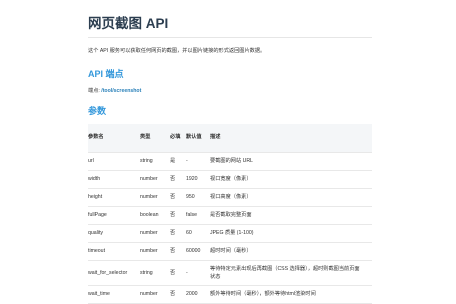 The image size is (456, 304). What do you see at coordinates (198, 179) in the screenshot?
I see `param-default: 1920` at bounding box center [198, 179].